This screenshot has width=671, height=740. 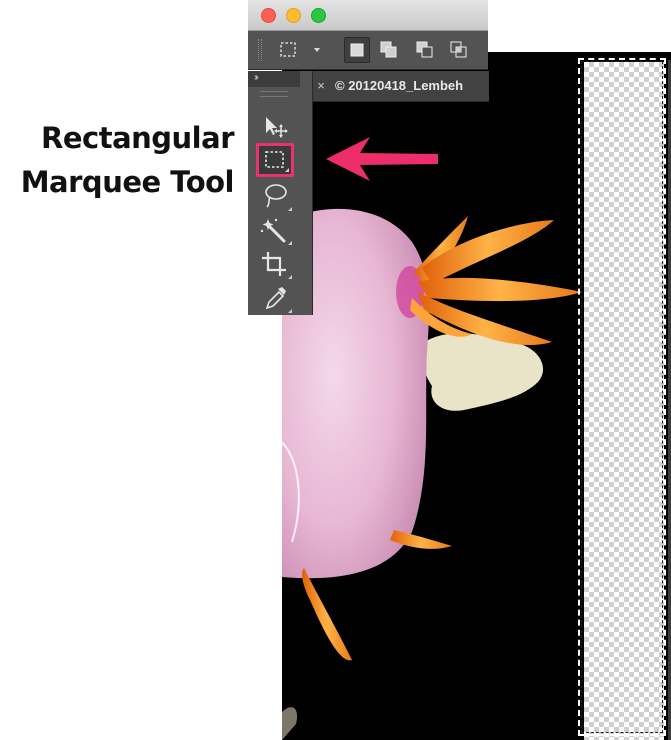 I want to click on options-bar, so click(x=368, y=50).